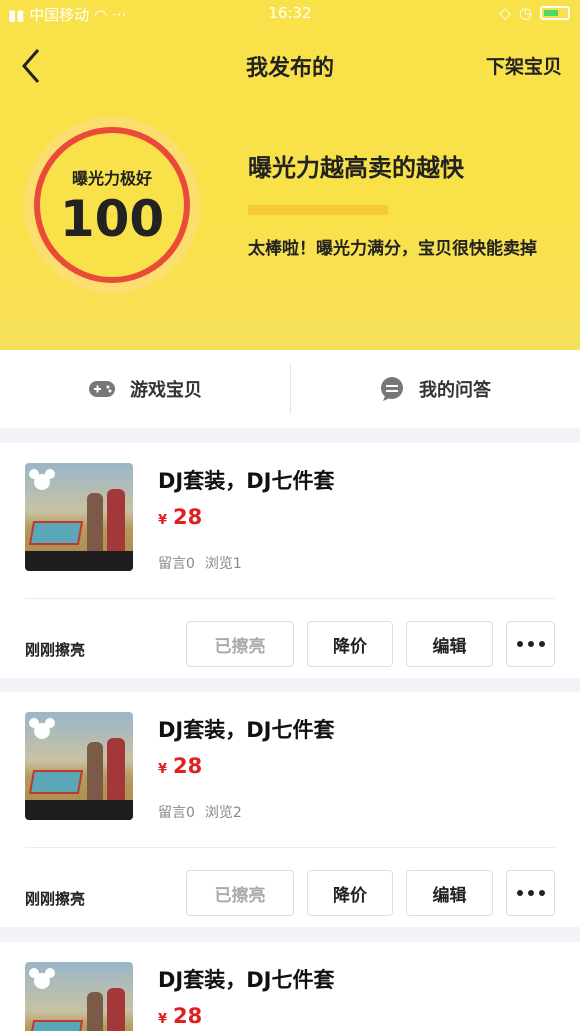  Describe the element at coordinates (524, 65) in the screenshot. I see `delist-button: 下架宝贝` at that location.